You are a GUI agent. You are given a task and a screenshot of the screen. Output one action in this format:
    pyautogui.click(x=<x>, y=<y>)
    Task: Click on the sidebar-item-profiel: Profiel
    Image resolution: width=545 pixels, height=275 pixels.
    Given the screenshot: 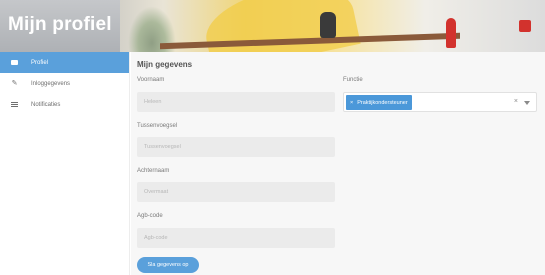 What is the action you would take?
    pyautogui.click(x=64, y=62)
    